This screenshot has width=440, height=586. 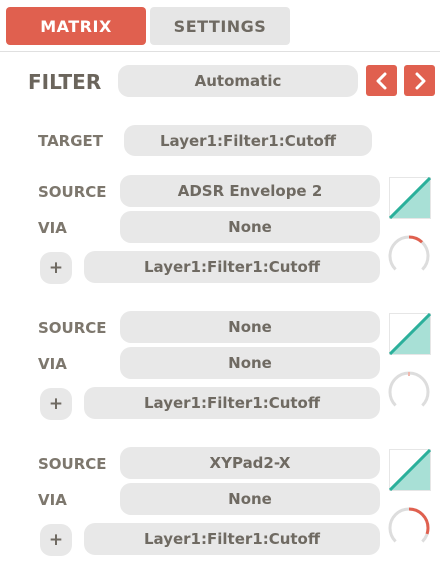 I want to click on tab-matrix: MATRIX, so click(x=76, y=26).